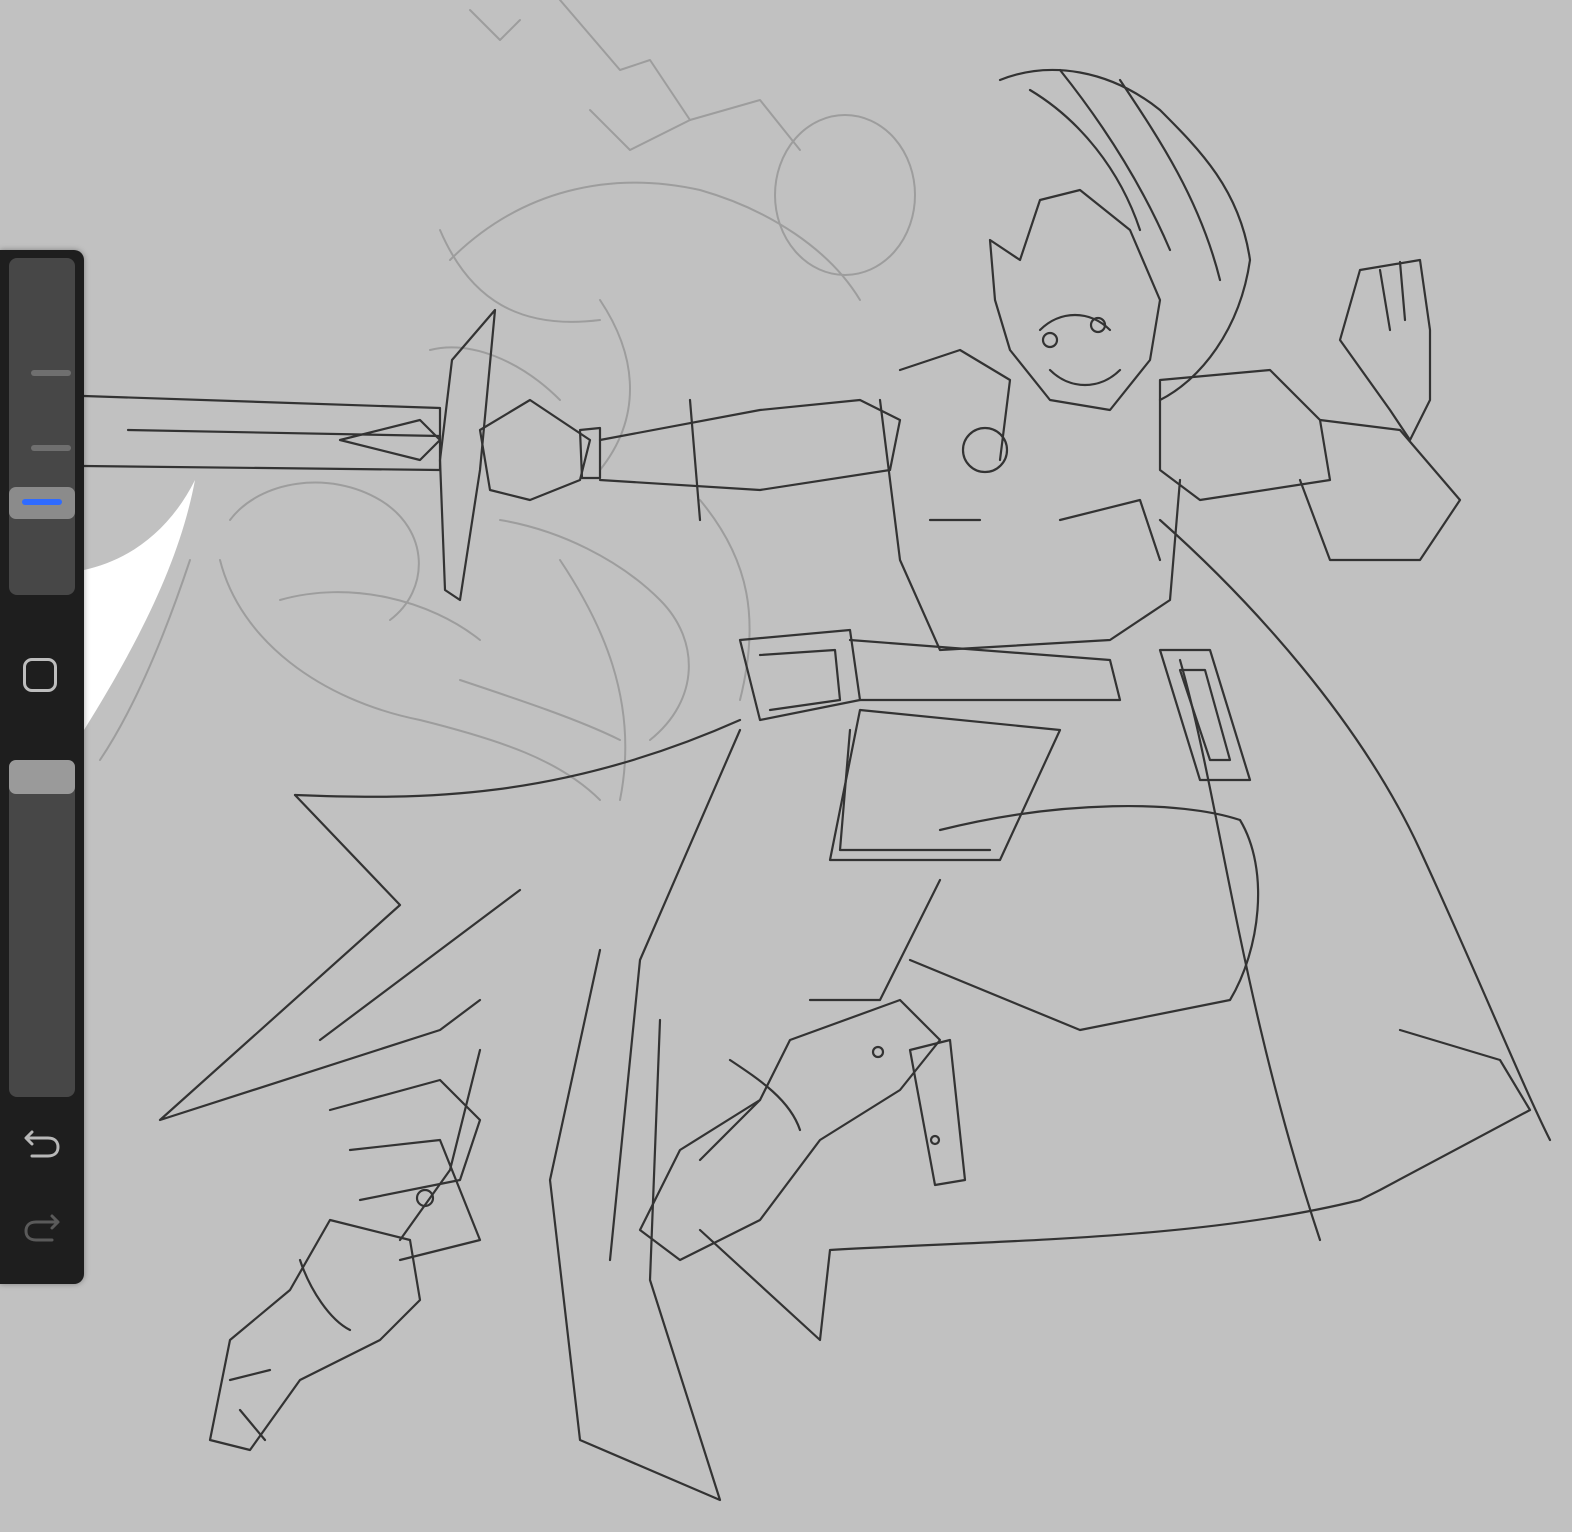 The height and width of the screenshot is (1532, 1572). What do you see at coordinates (40, 675) in the screenshot?
I see `square-outline-icon` at bounding box center [40, 675].